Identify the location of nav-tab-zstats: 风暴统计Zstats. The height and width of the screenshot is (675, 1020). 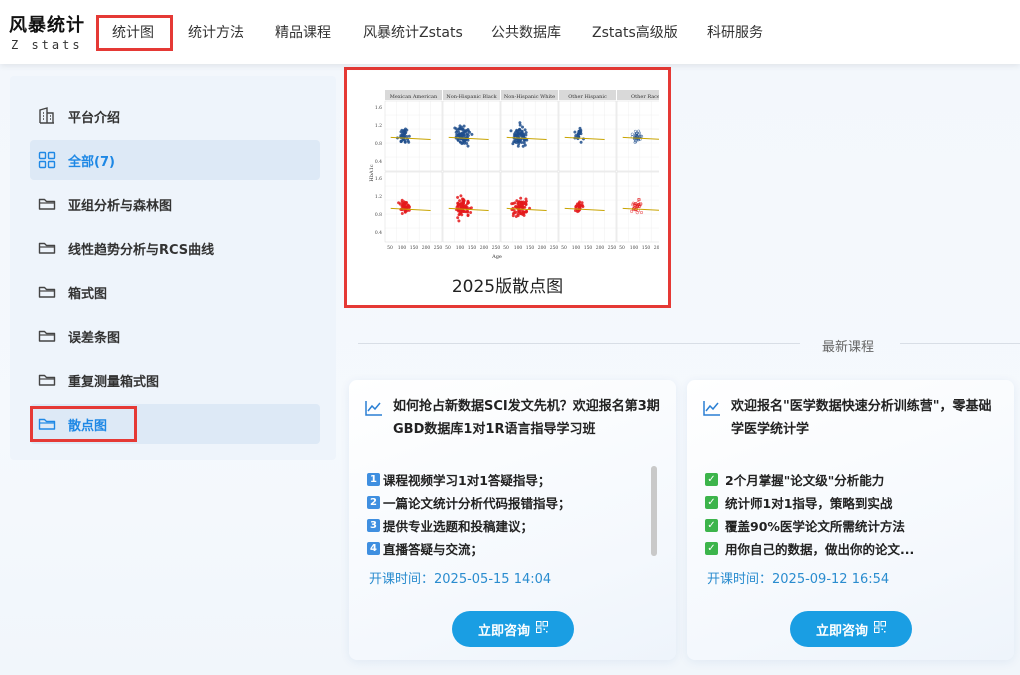
(413, 32).